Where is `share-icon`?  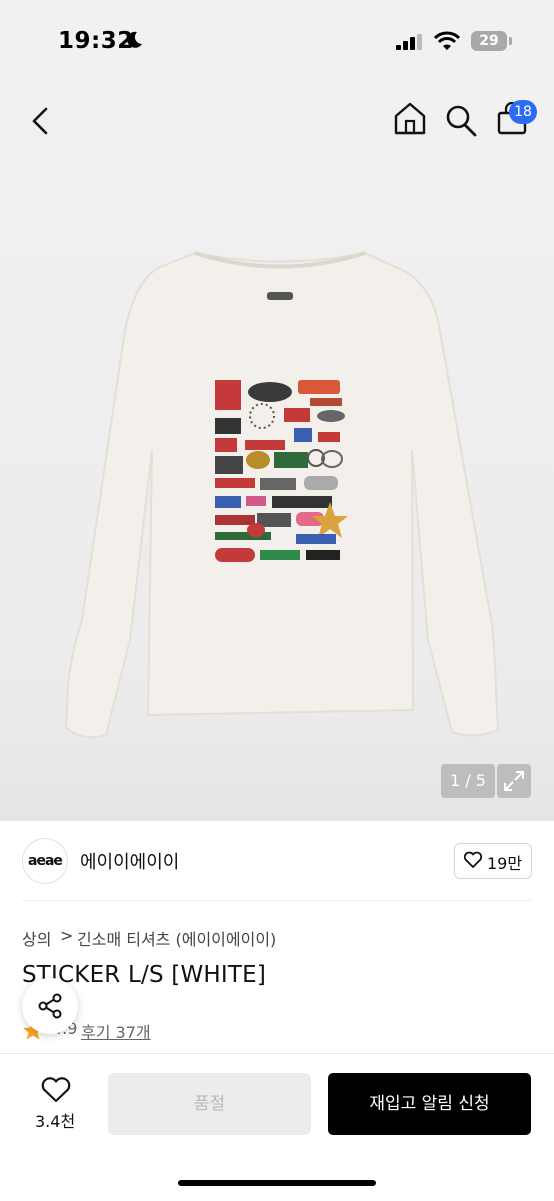 share-icon is located at coordinates (50, 1006).